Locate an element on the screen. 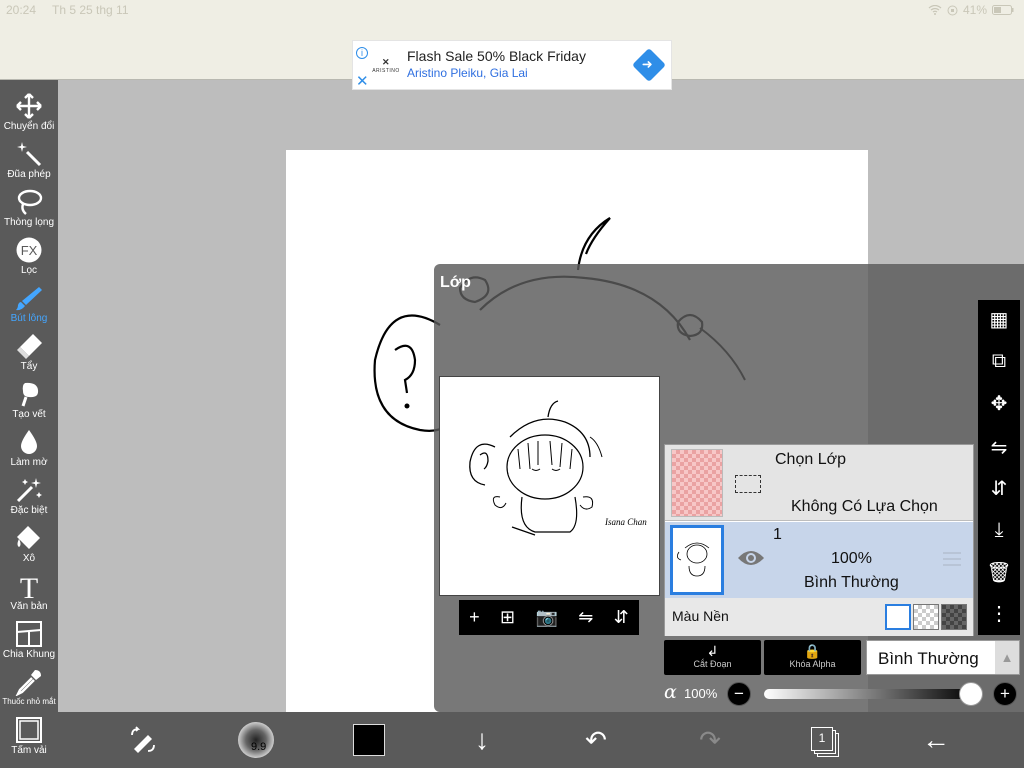 The width and height of the screenshot is (1024, 768). alpha-lock-label: Khóa Alpha is located at coordinates (812, 664).